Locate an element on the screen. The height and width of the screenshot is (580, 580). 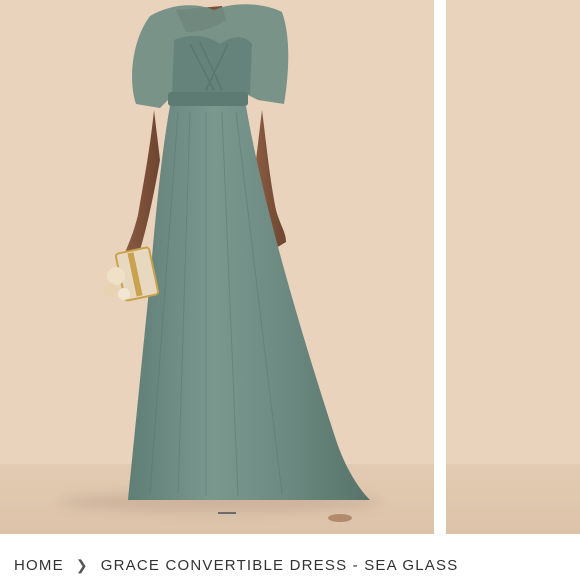
breadcrumb-current: GRACE CONVERTIBLE DRESS - SEA GLASS is located at coordinates (279, 565).